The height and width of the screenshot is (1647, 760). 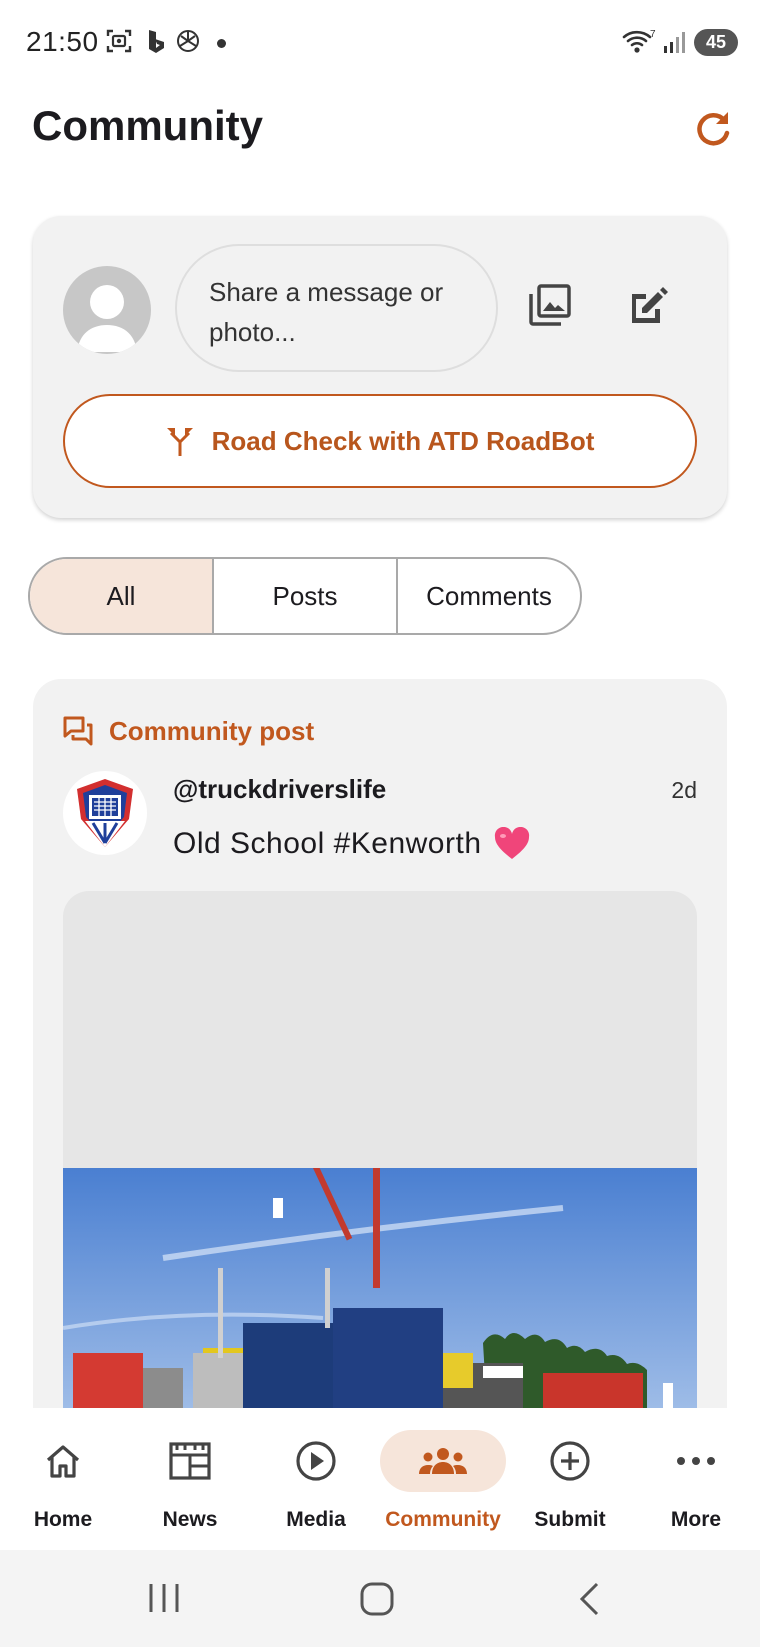 I want to click on photo-library-icon, so click(x=550, y=305).